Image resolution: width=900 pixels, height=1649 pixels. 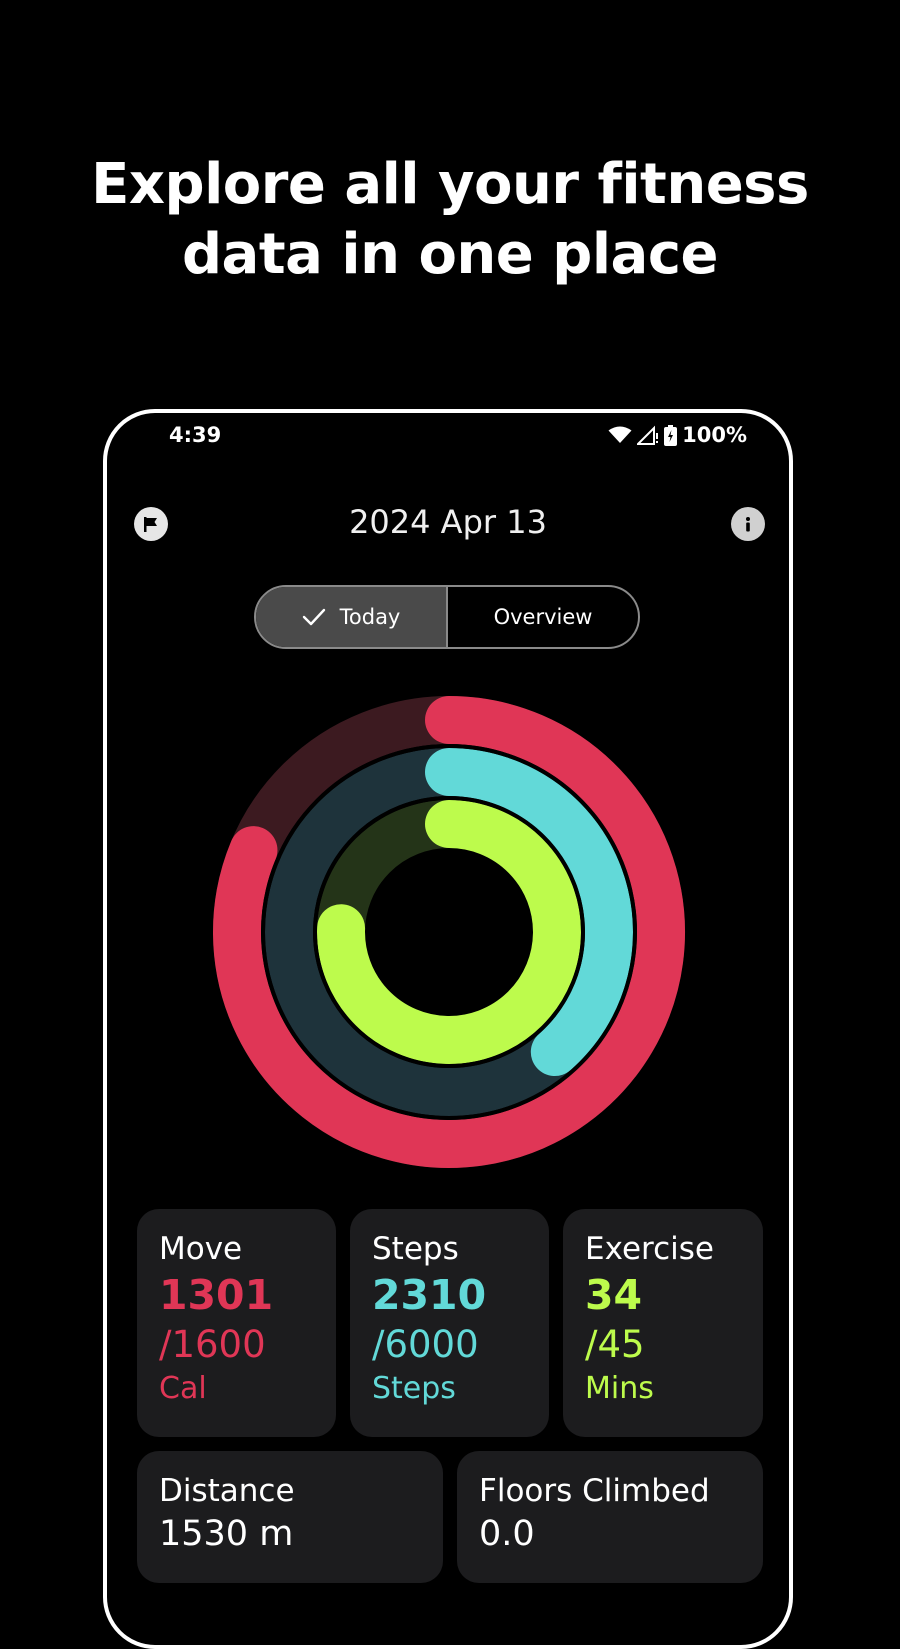 I want to click on cell-signal-icon, so click(x=648, y=435).